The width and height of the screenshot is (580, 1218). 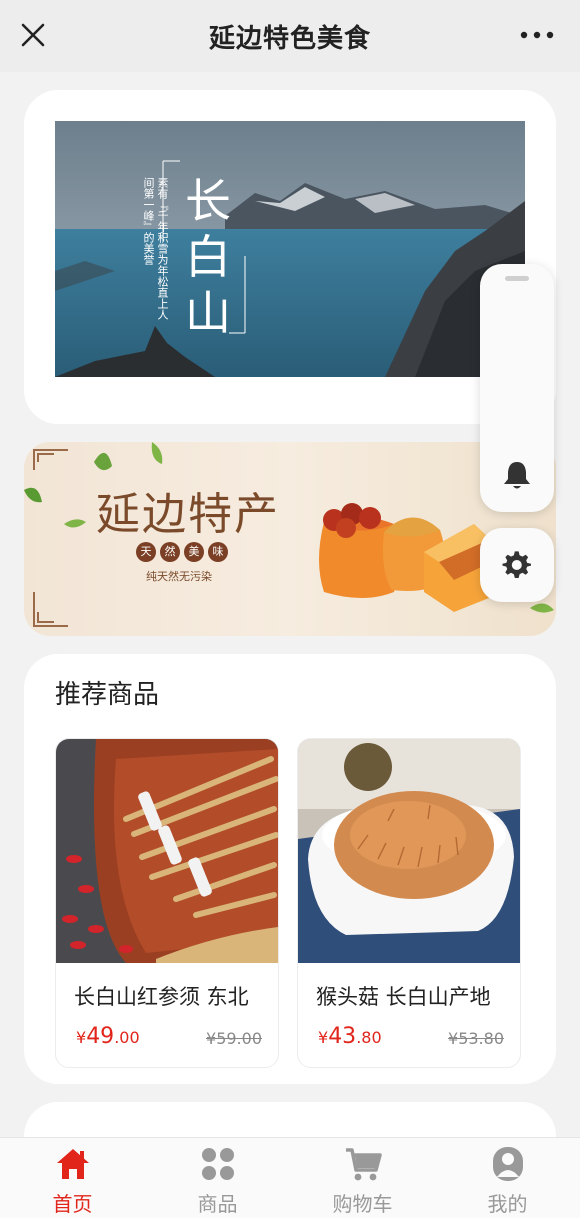 I want to click on badge-char: 美, so click(x=194, y=552).